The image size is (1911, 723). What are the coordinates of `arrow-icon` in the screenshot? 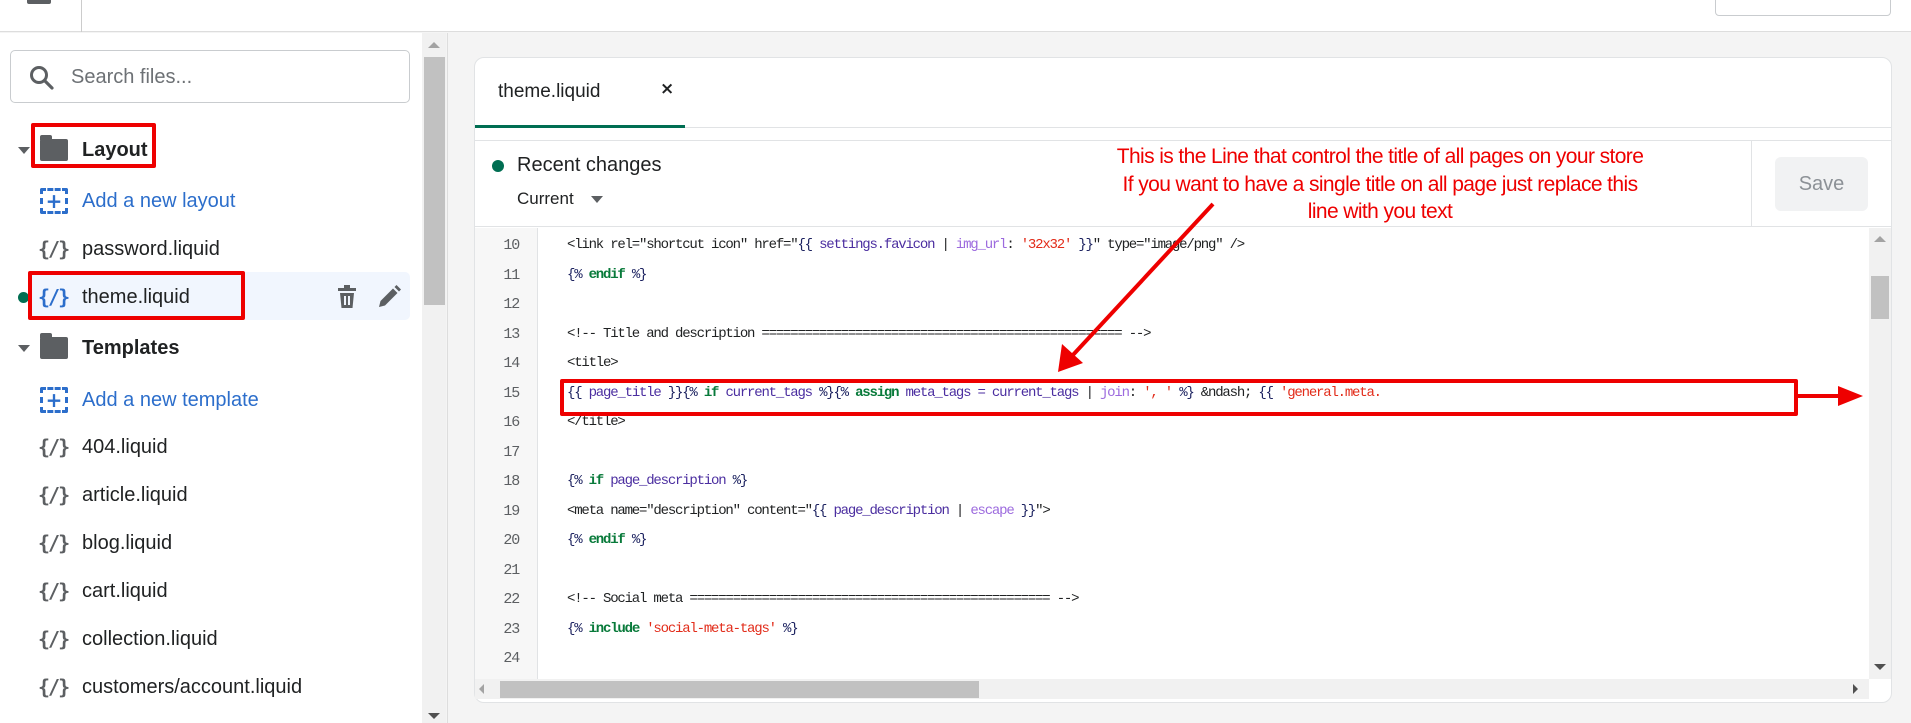 It's located at (1142, 280).